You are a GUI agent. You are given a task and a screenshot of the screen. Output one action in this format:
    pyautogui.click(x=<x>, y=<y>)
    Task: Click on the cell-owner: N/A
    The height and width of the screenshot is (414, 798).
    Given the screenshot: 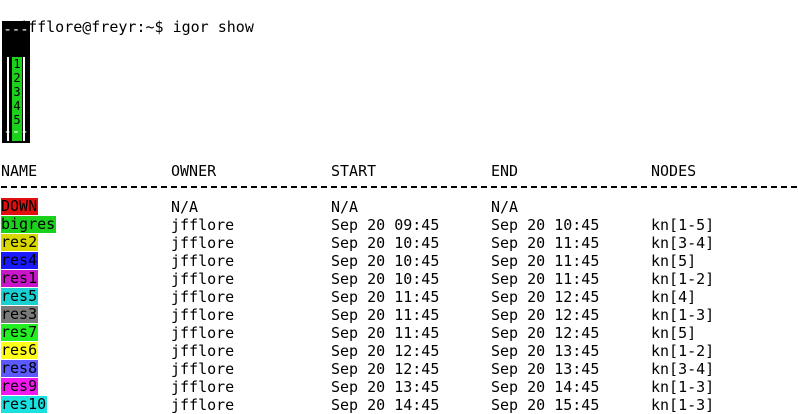 What is the action you would take?
    pyautogui.click(x=185, y=207)
    